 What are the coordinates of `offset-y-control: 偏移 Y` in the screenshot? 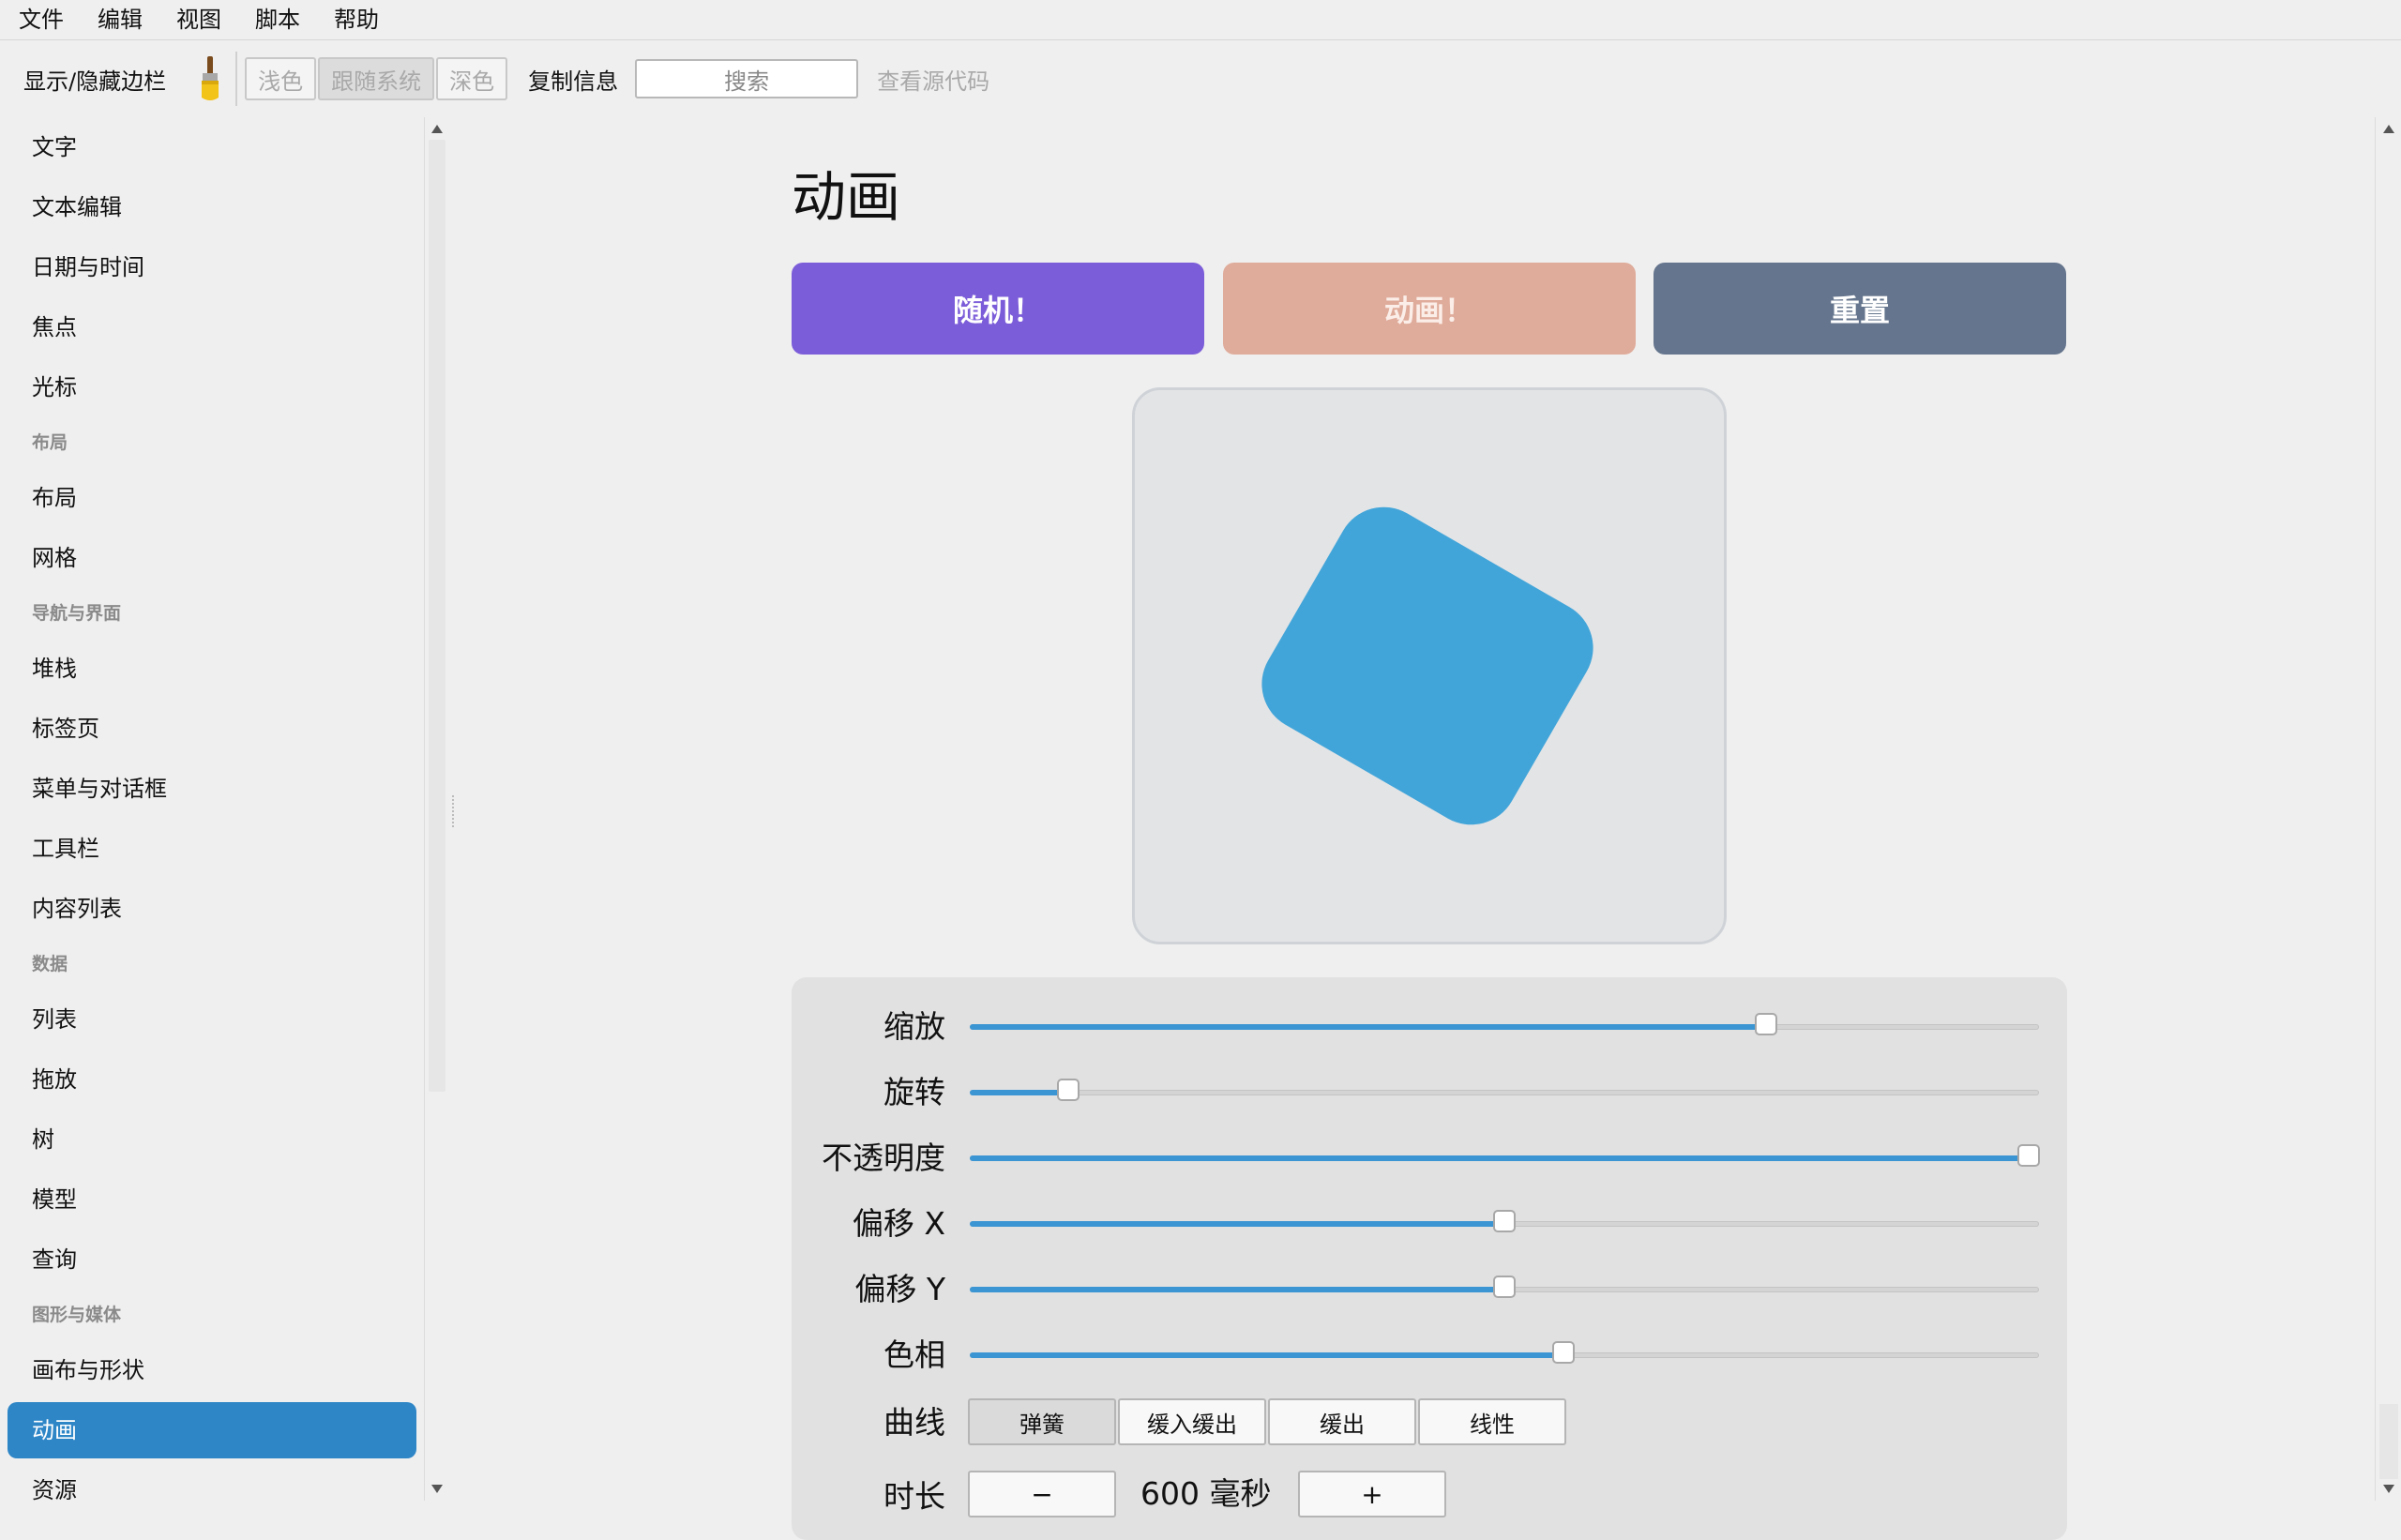 It's located at (1429, 1289).